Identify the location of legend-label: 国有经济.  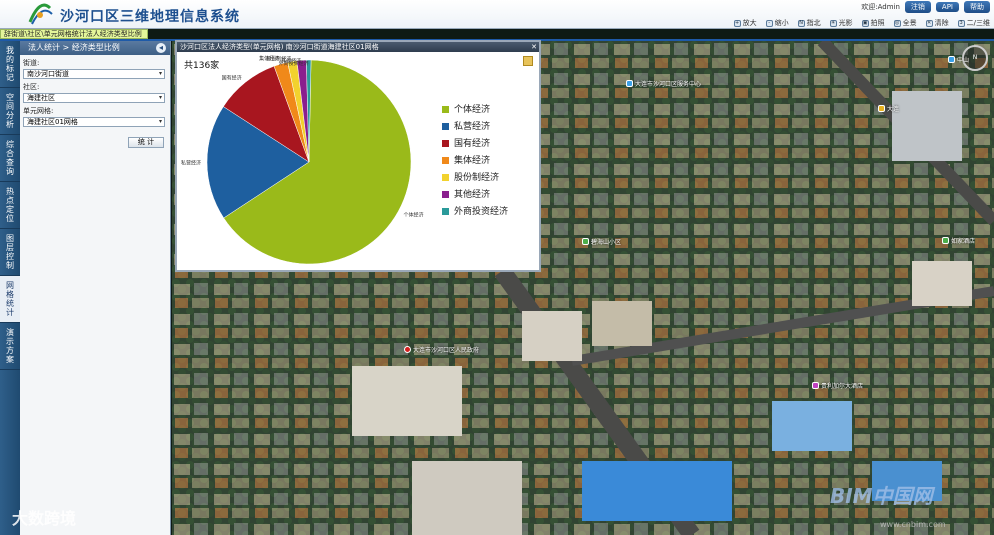
(472, 143).